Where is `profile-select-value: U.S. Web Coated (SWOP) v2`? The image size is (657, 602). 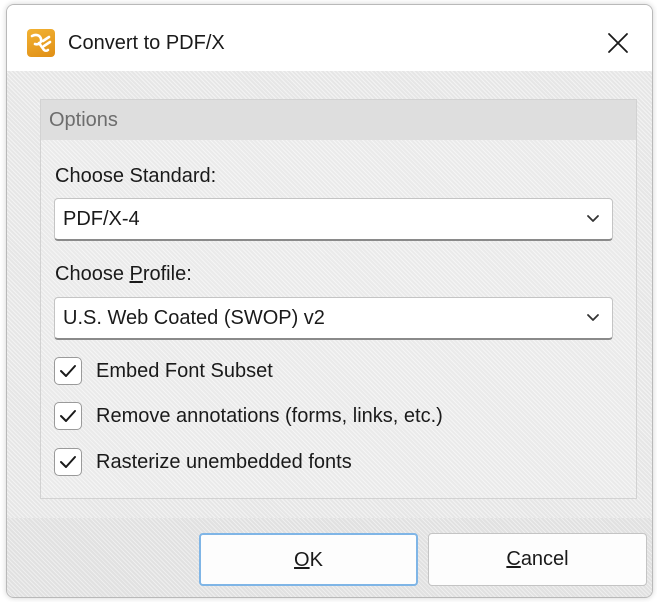
profile-select-value: U.S. Web Coated (SWOP) v2 is located at coordinates (194, 318).